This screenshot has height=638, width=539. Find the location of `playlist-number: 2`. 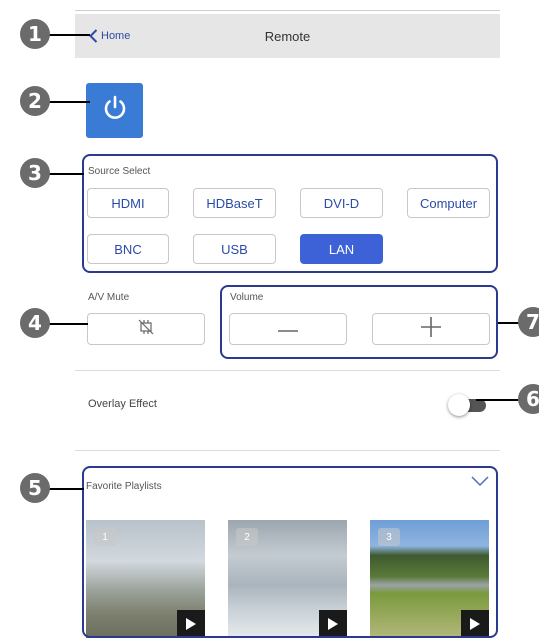

playlist-number: 2 is located at coordinates (247, 537).